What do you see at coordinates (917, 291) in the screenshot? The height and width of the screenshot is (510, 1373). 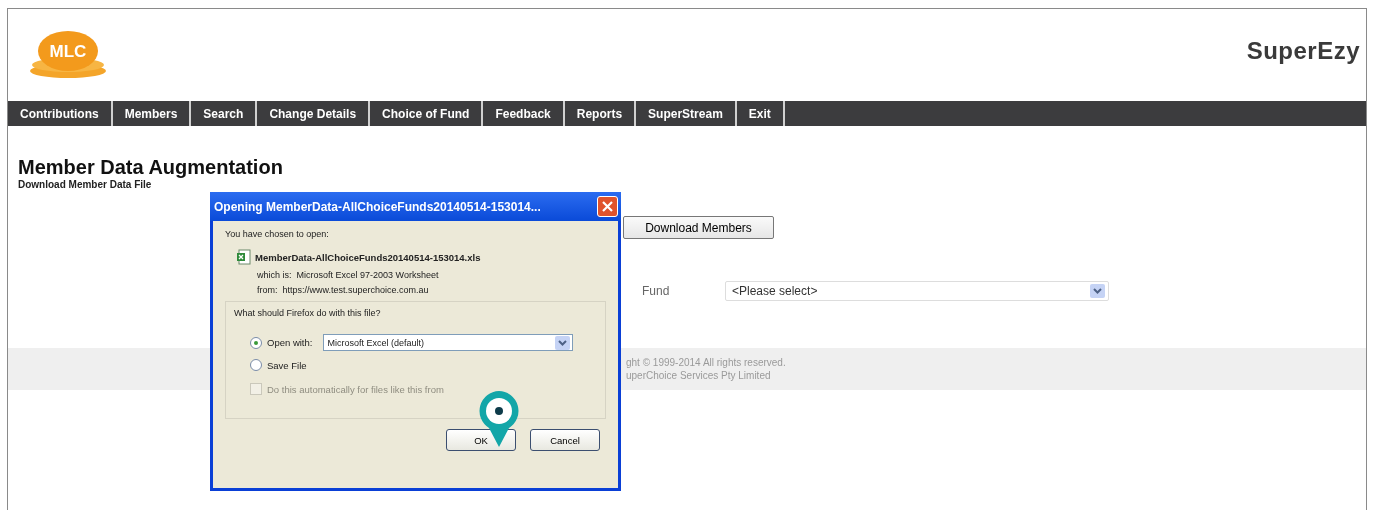 I see `fund-select: <Please select>` at bounding box center [917, 291].